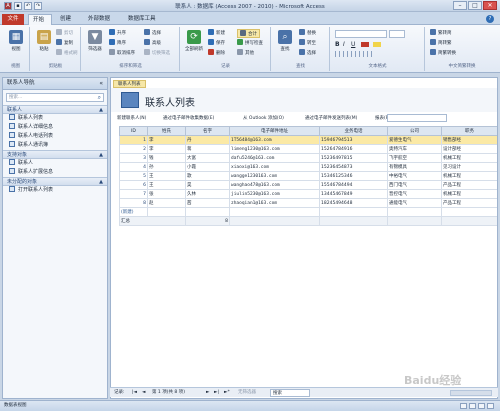 This screenshot has width=500, height=411. I want to click on record-search-input: 搜索, so click(290, 393).